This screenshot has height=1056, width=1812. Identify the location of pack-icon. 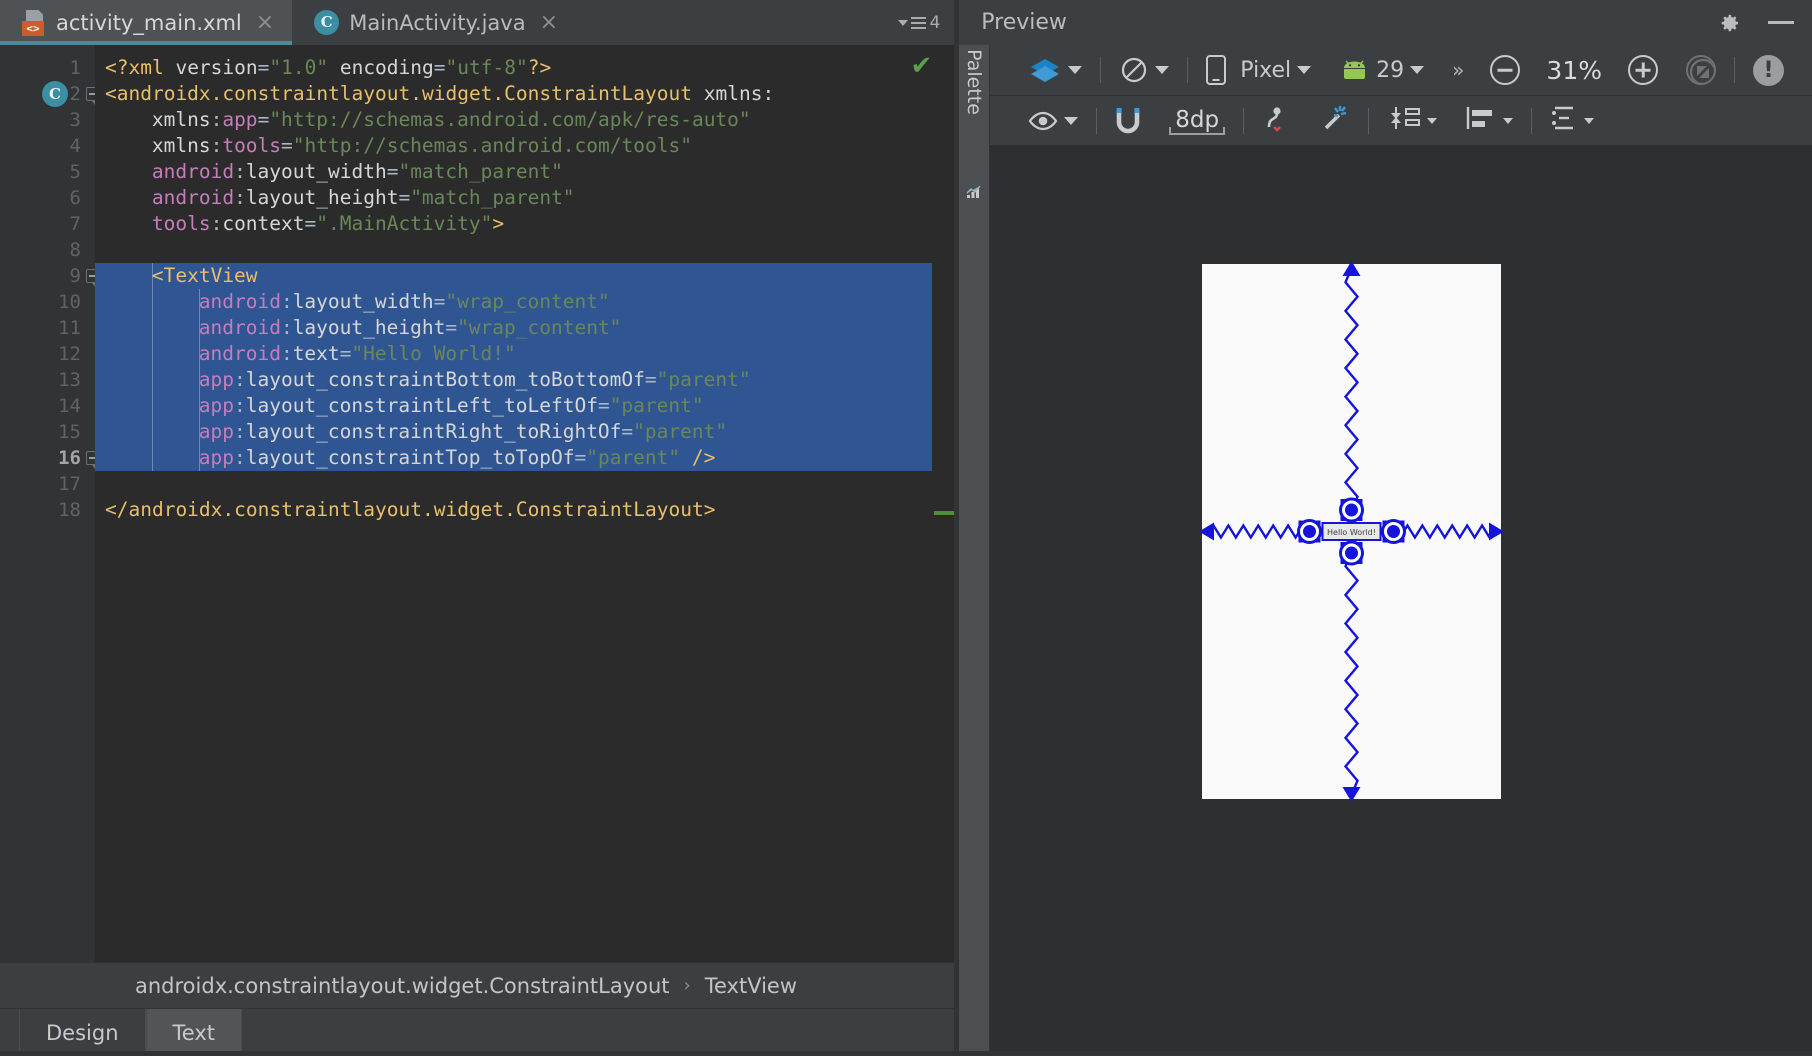
(1404, 121).